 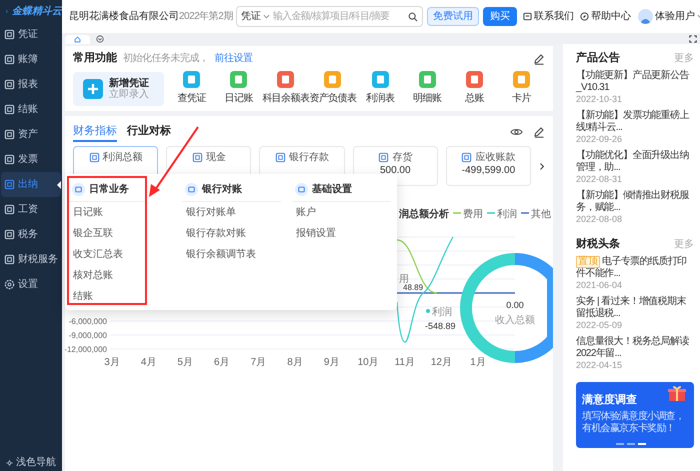 What do you see at coordinates (404, 279) in the screenshot?
I see `point-label: 用` at bounding box center [404, 279].